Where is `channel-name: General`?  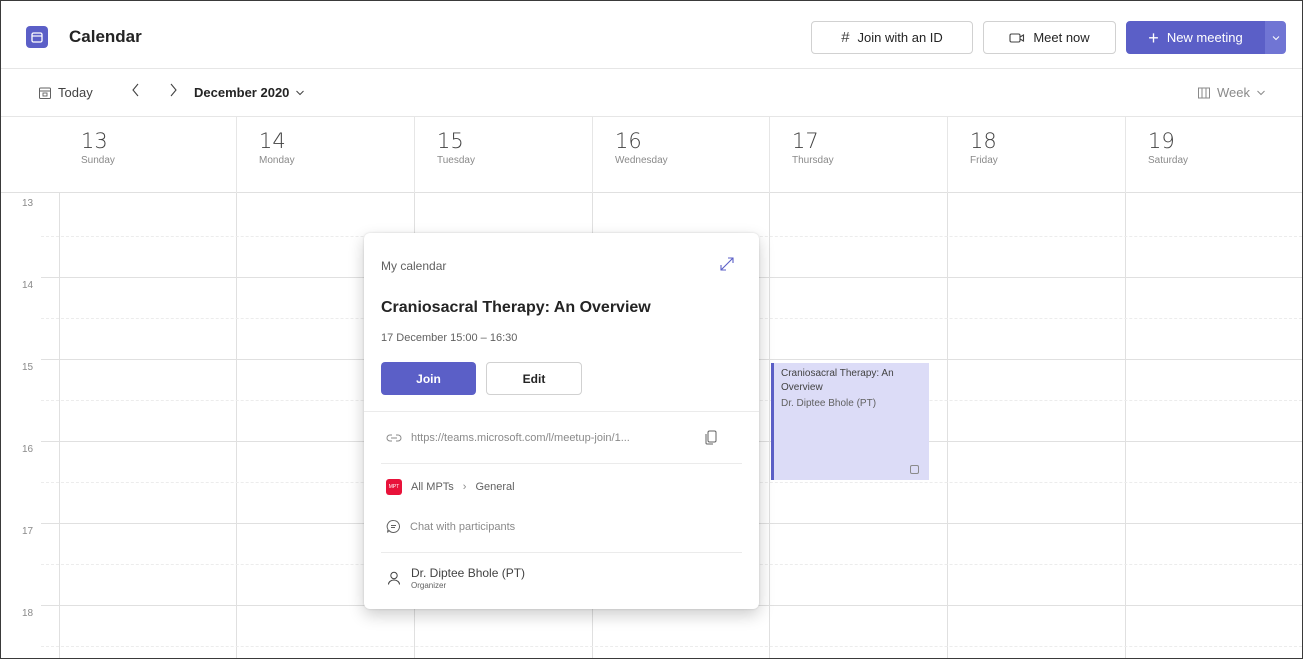 channel-name: General is located at coordinates (495, 487).